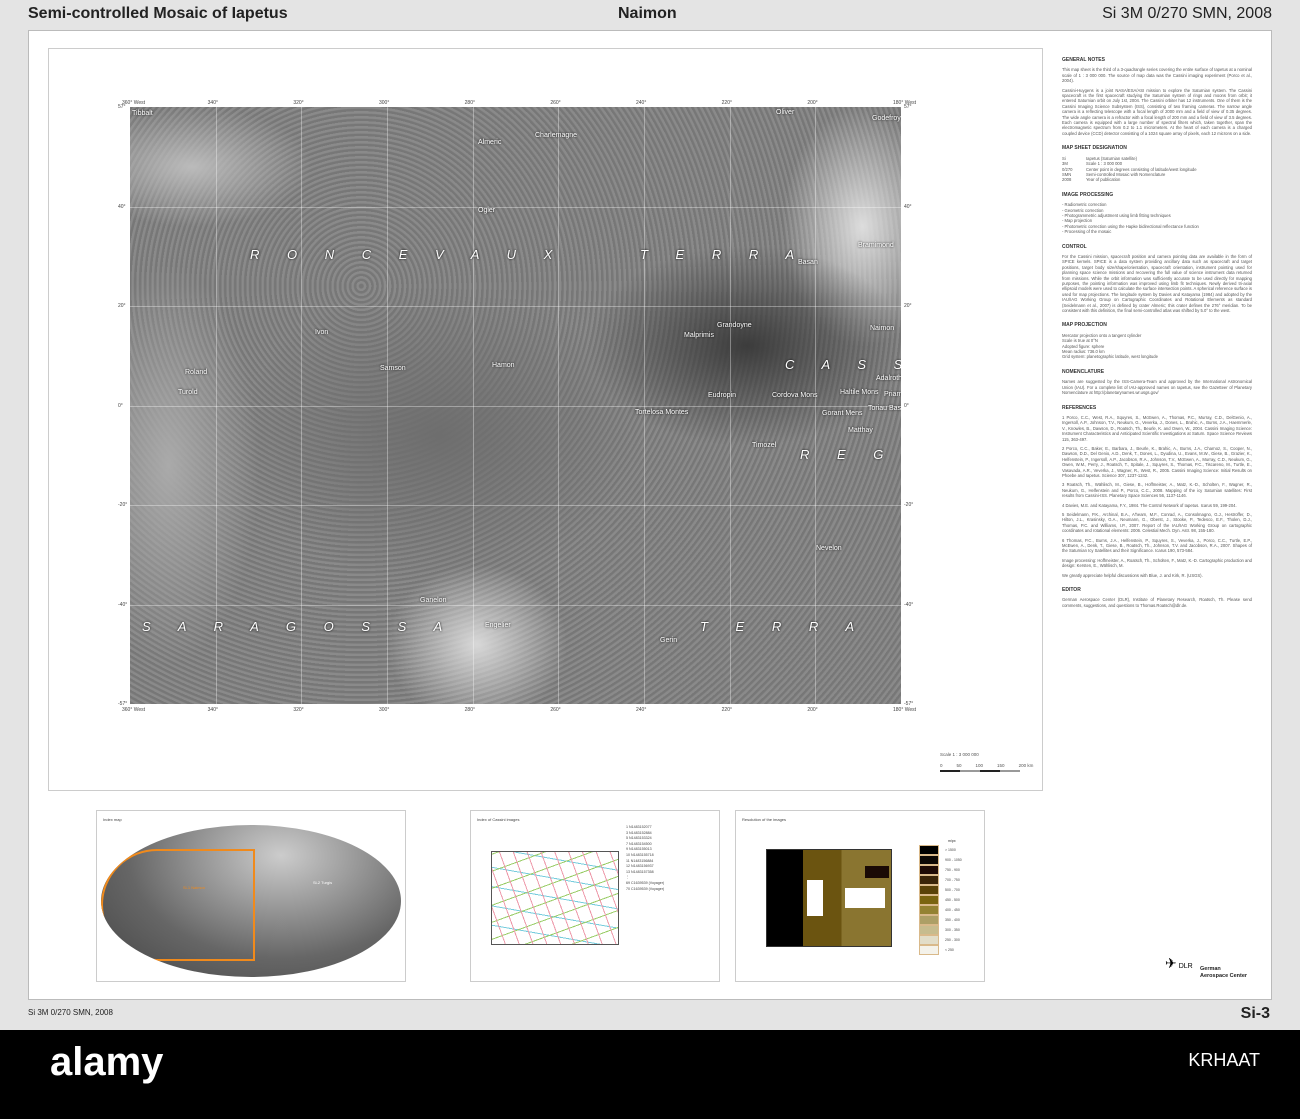 The width and height of the screenshot is (1300, 1119). I want to click on legend-row: 300 - 350, so click(940, 930).